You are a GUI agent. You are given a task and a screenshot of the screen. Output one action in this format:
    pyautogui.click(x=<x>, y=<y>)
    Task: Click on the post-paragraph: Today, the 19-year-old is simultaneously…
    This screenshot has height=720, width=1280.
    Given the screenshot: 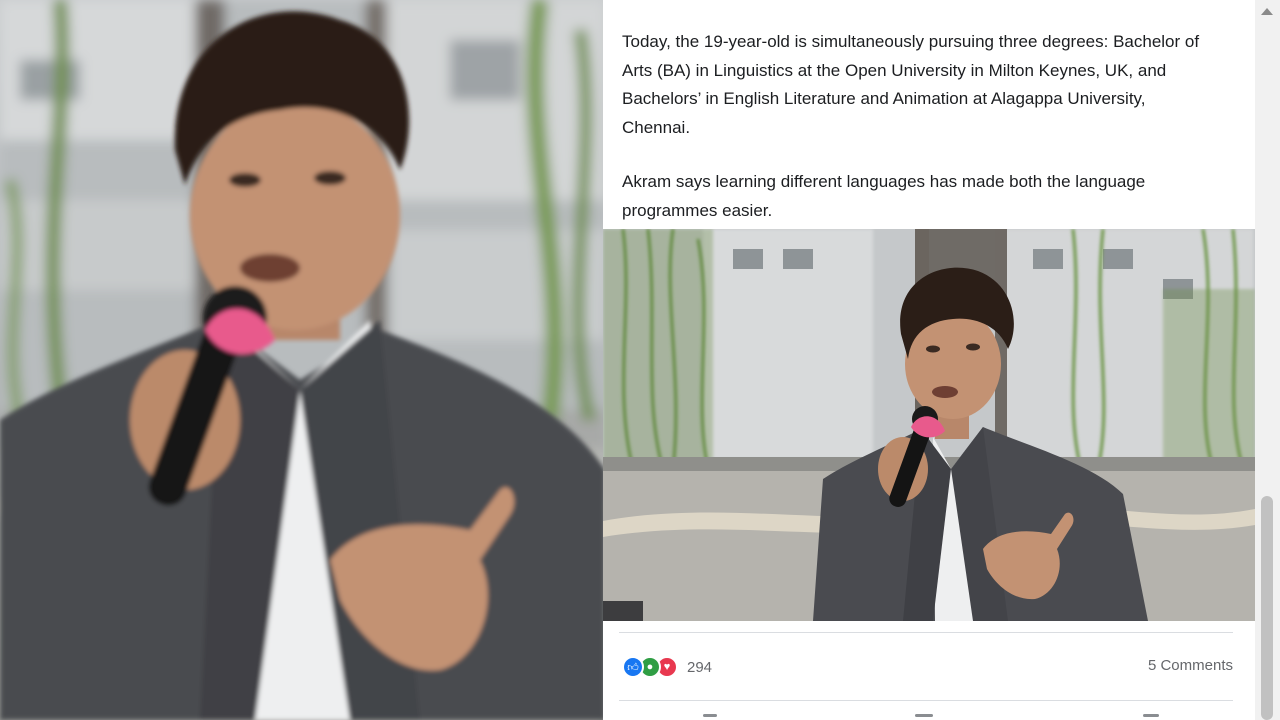 What is the action you would take?
    pyautogui.click(x=911, y=84)
    